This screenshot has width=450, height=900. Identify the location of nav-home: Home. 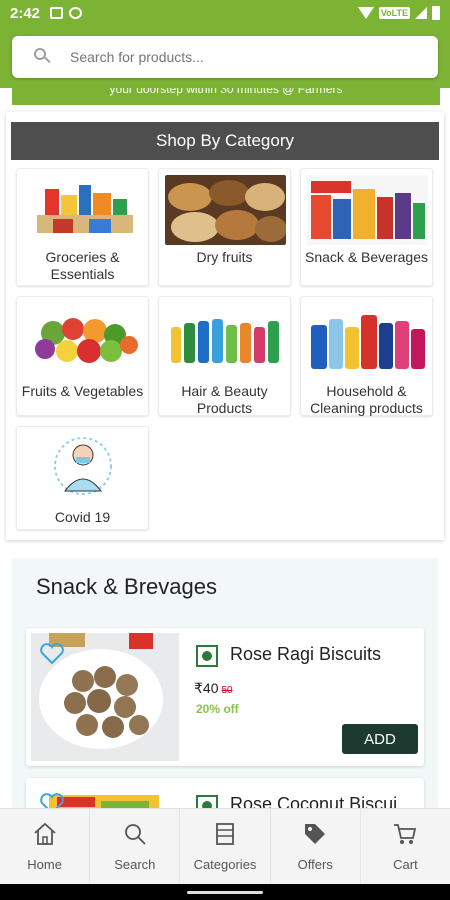
(45, 846).